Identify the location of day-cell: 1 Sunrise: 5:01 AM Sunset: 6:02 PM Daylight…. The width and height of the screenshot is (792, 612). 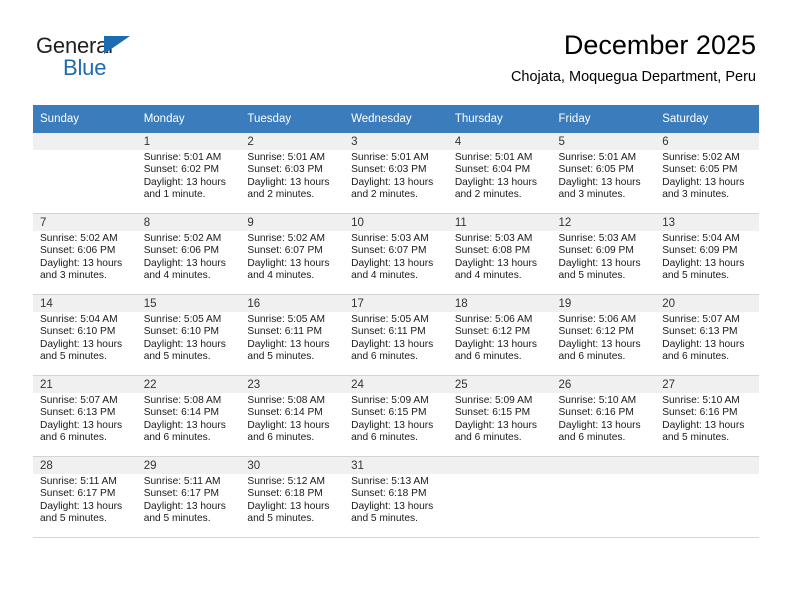
(188, 173).